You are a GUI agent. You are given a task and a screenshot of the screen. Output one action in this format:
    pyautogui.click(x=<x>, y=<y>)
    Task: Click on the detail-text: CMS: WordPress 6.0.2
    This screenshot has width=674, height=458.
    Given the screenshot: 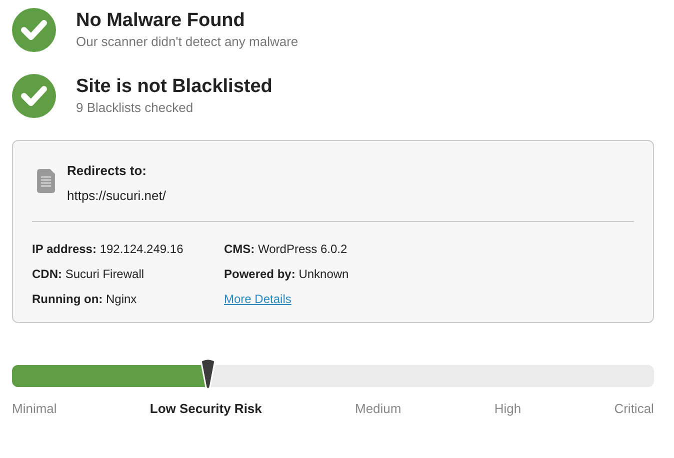 What is the action you would take?
    pyautogui.click(x=286, y=249)
    